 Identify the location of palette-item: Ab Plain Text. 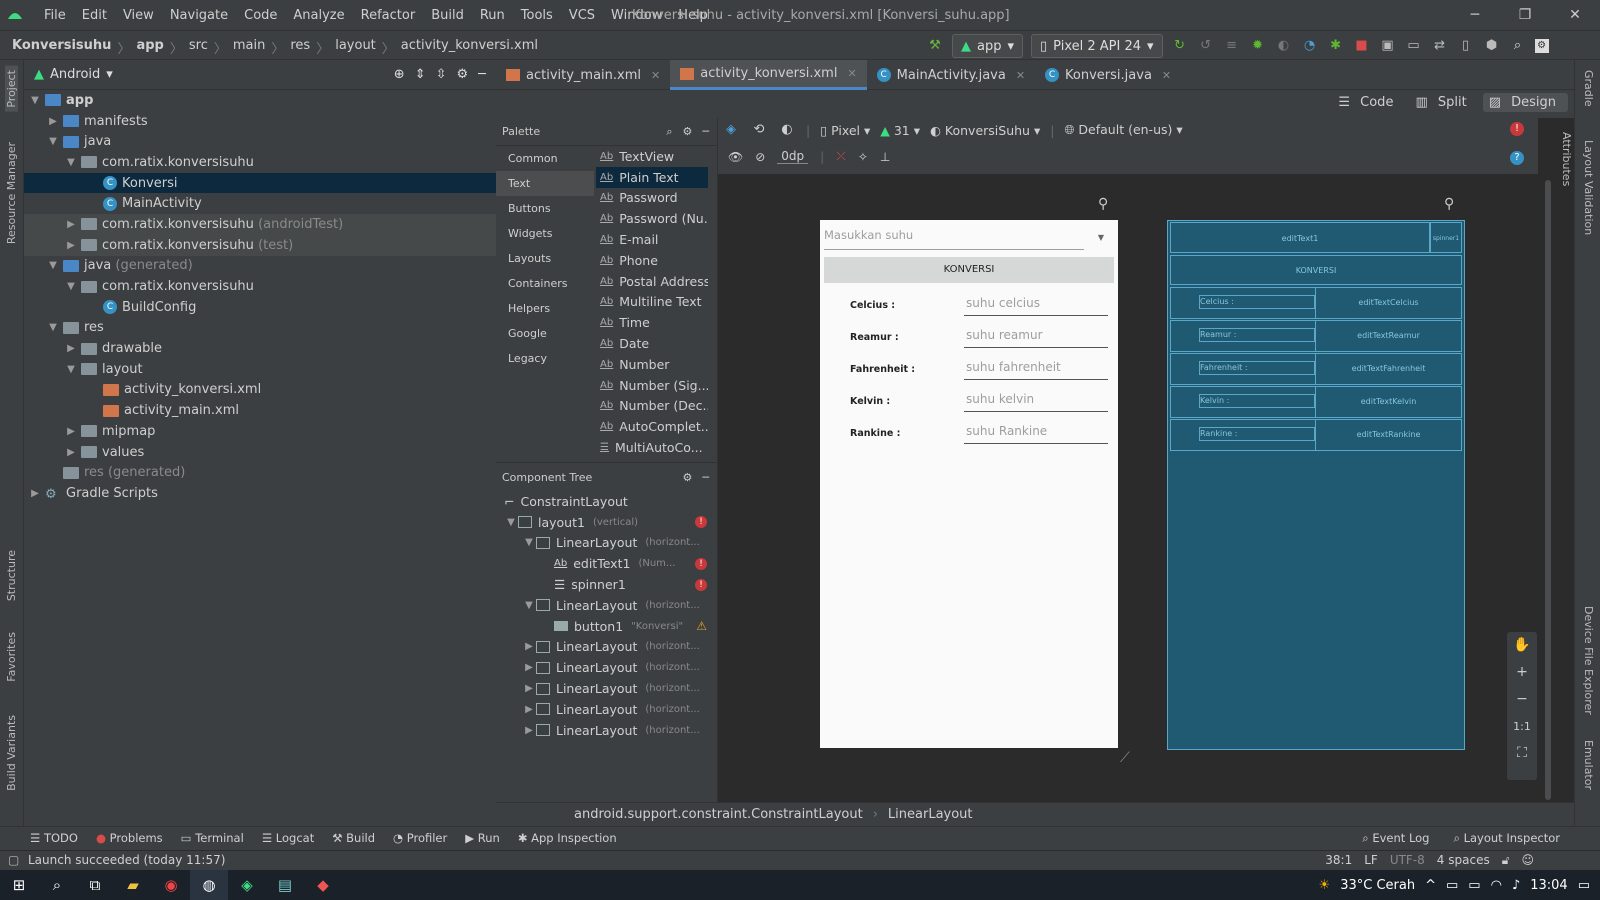
(652, 177).